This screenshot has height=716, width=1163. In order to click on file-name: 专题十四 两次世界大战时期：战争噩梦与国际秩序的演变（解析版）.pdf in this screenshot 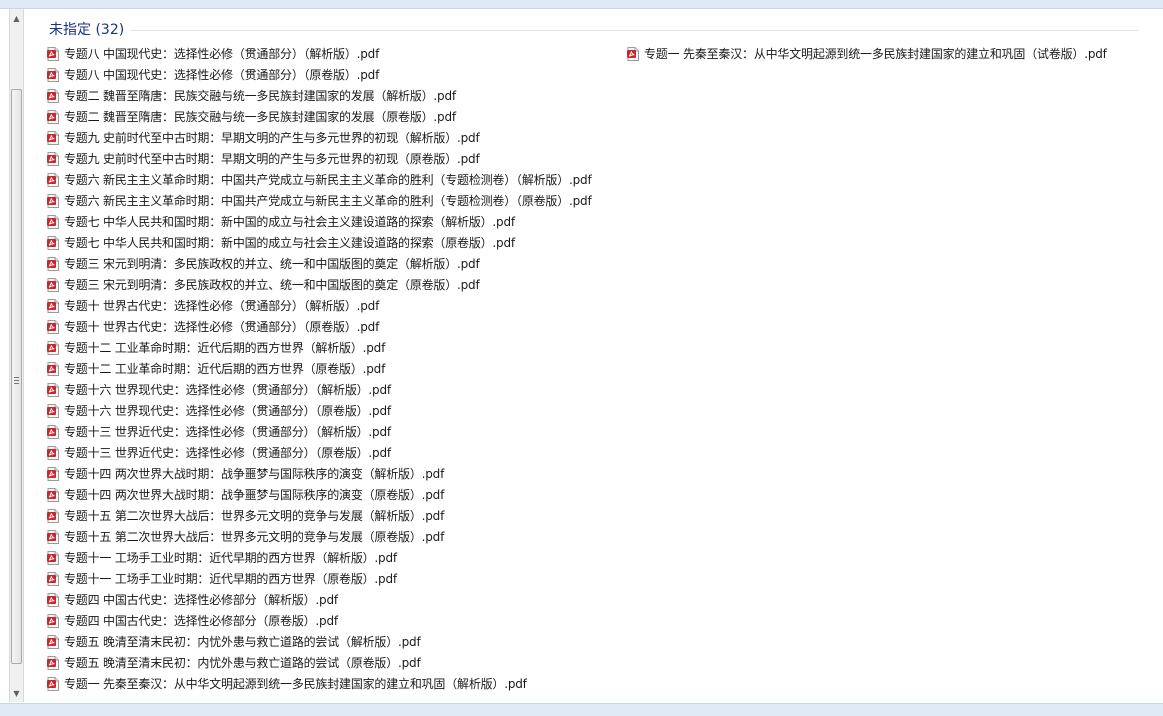, I will do `click(254, 474)`.